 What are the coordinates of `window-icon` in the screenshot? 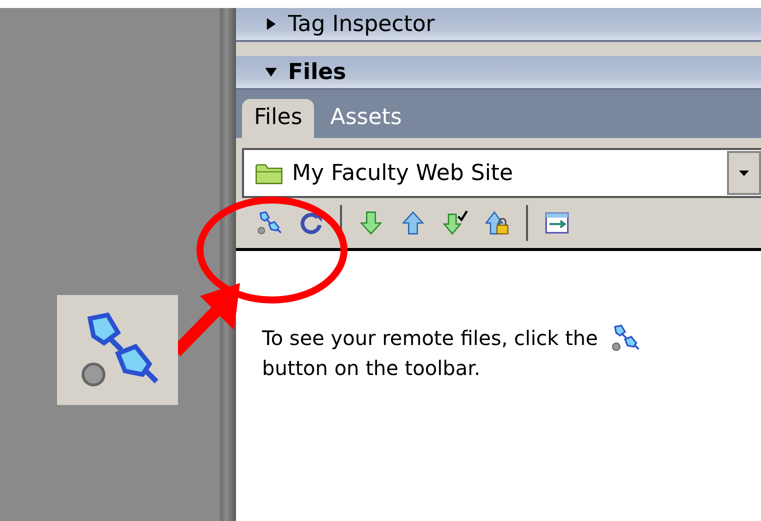 It's located at (557, 223).